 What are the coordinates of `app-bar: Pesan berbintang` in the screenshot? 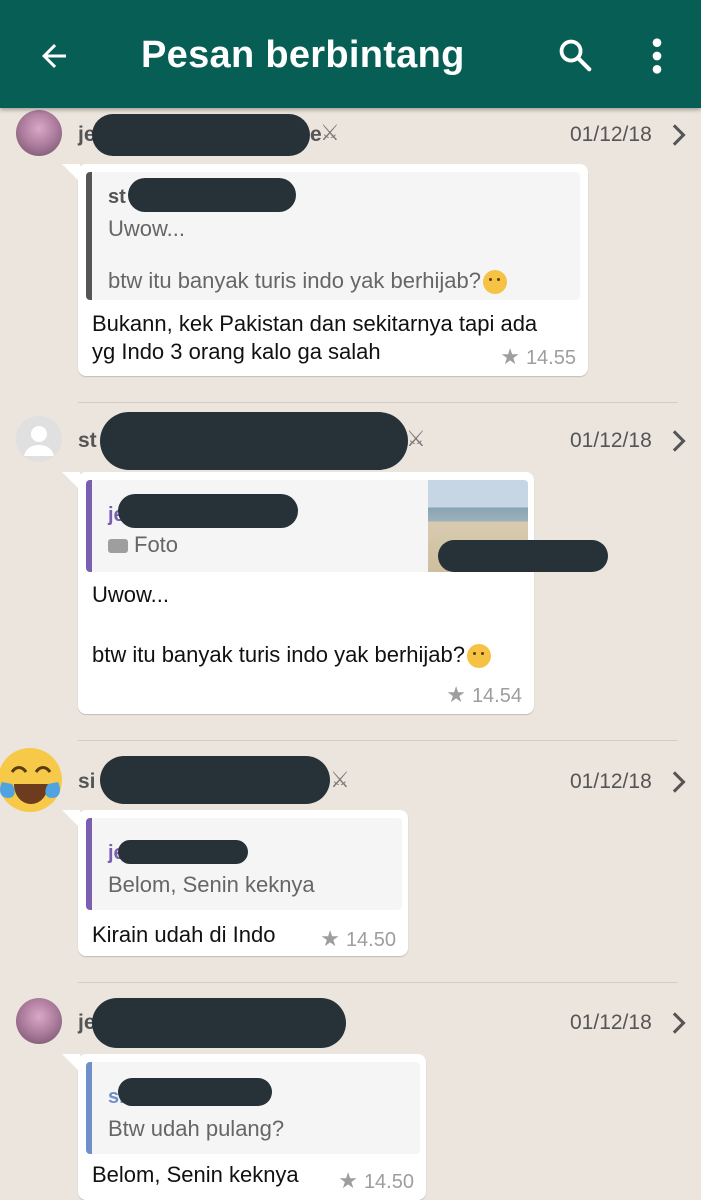 It's located at (350, 54).